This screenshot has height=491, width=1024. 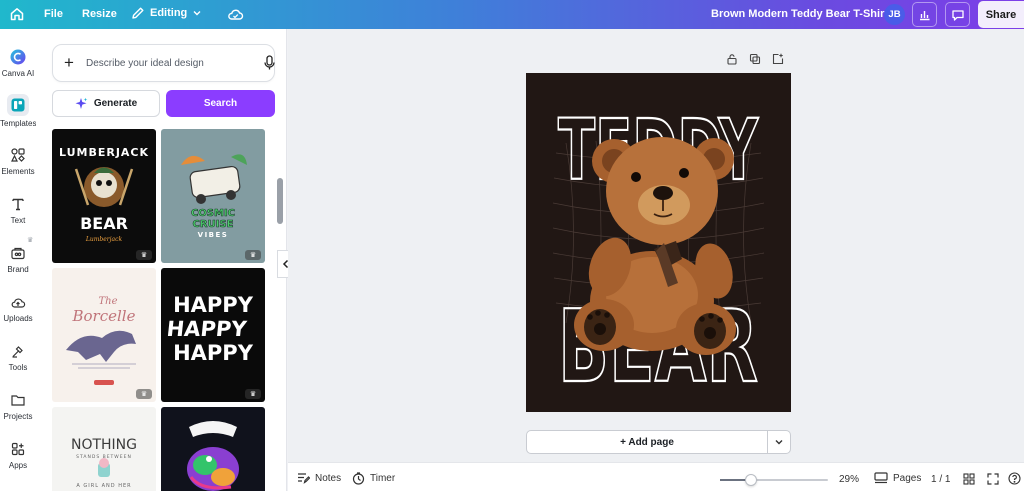 What do you see at coordinates (213, 235) in the screenshot?
I see `template-text: VIBES` at bounding box center [213, 235].